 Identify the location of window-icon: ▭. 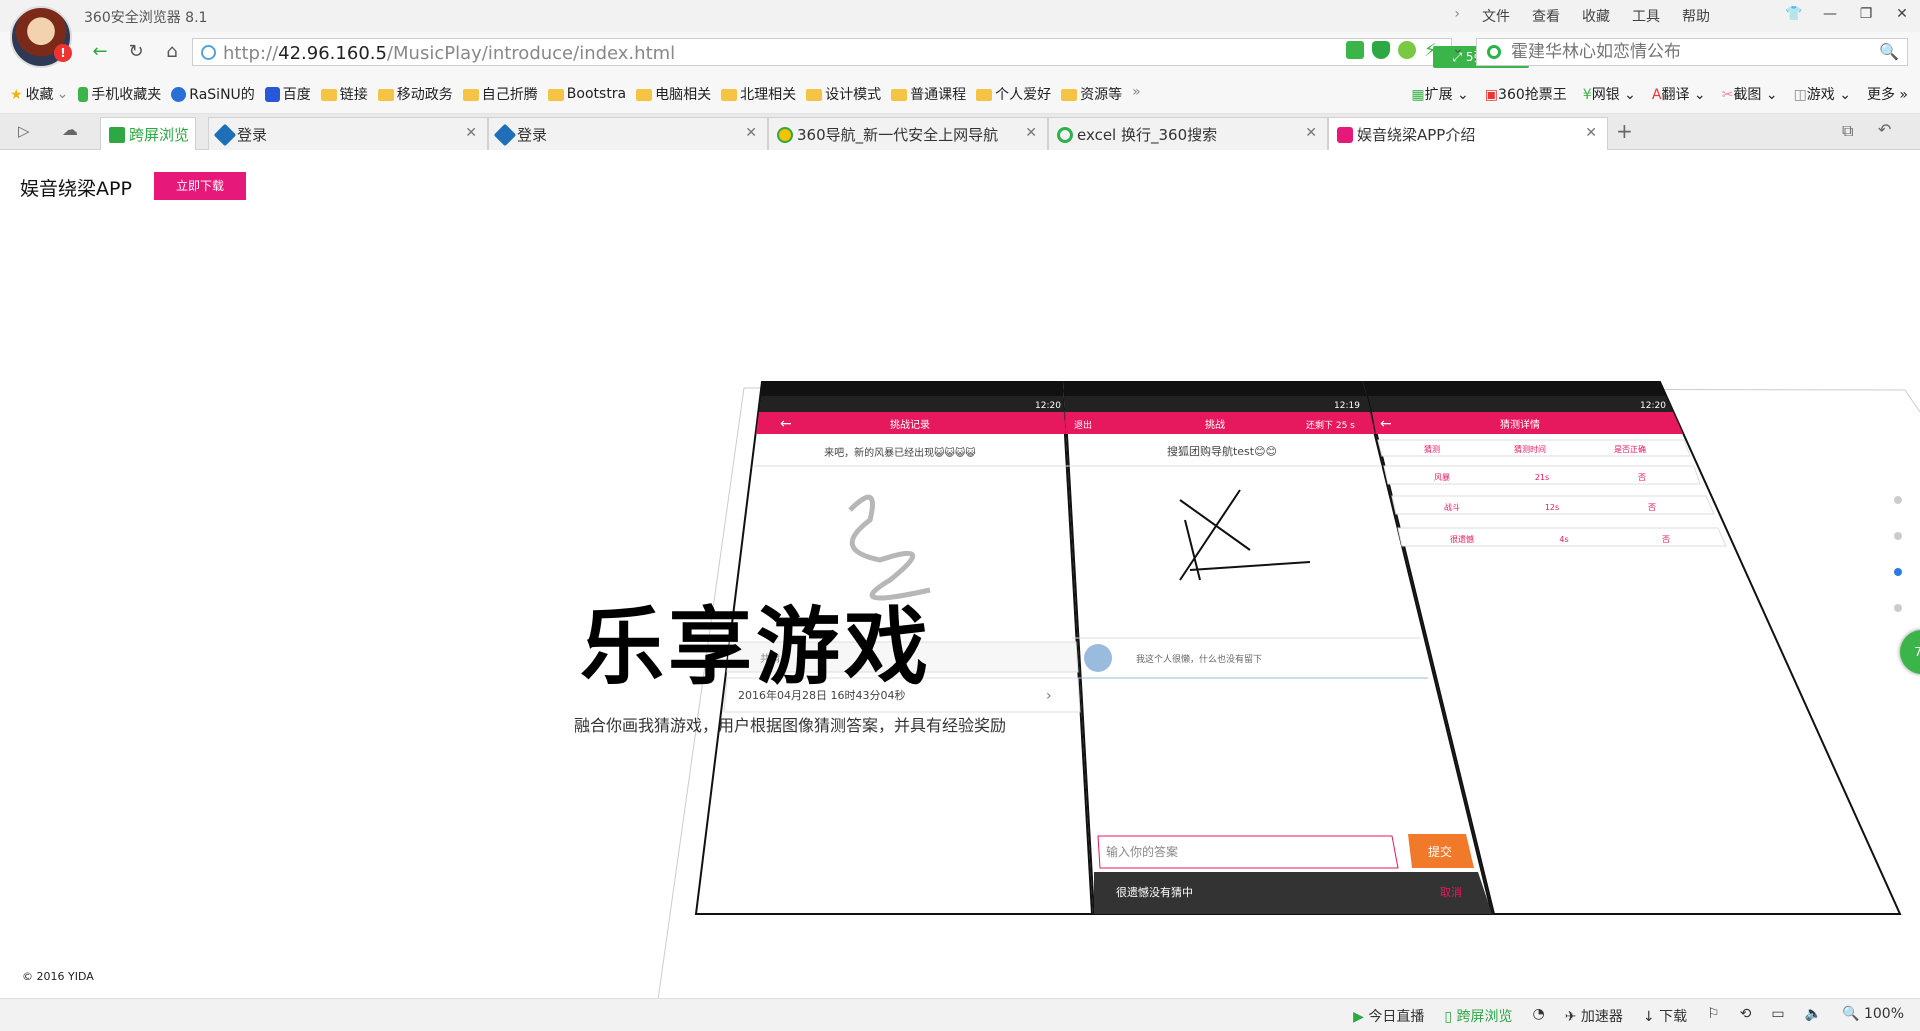
(1777, 1016).